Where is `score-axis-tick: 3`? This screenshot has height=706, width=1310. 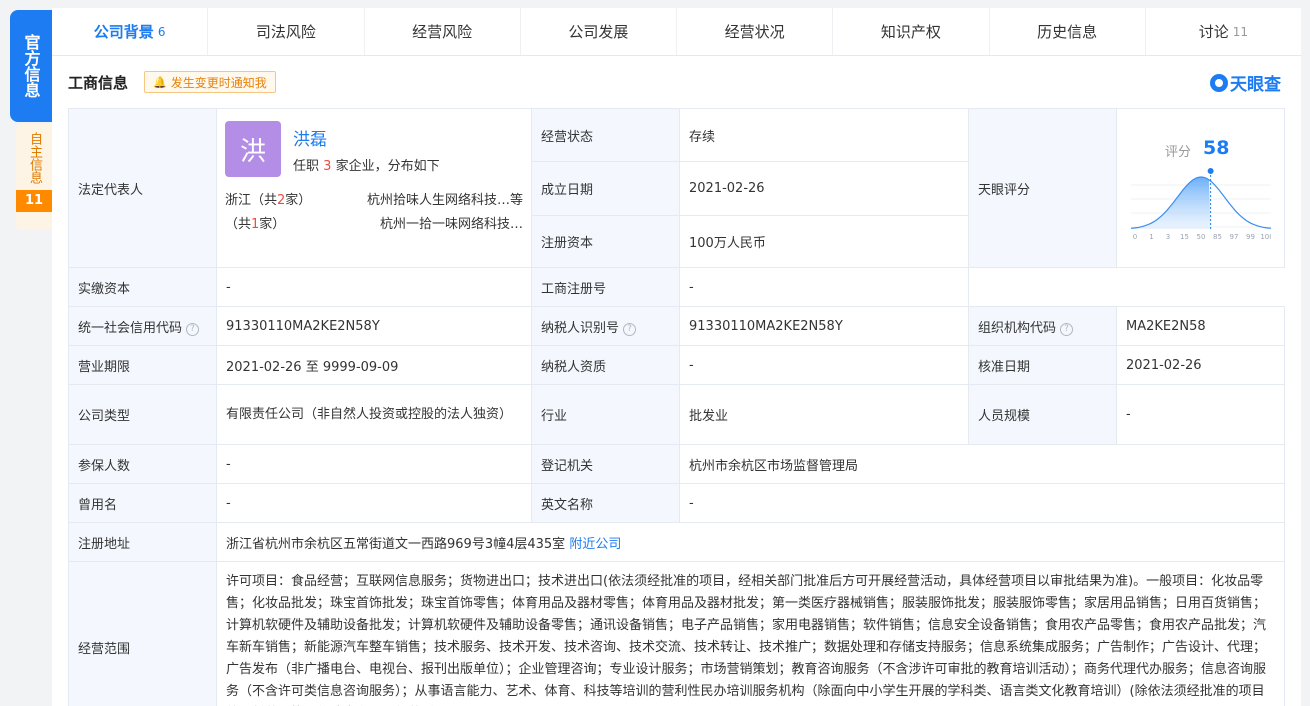 score-axis-tick: 3 is located at coordinates (1168, 237).